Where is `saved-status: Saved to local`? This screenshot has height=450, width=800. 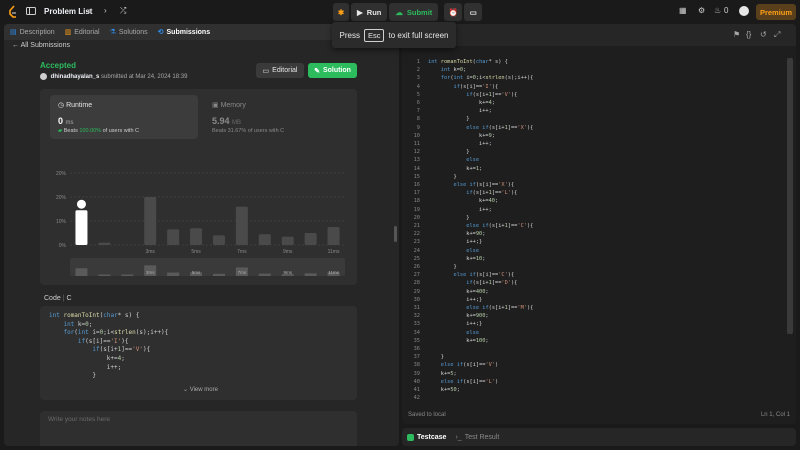
saved-status: Saved to local is located at coordinates (427, 415).